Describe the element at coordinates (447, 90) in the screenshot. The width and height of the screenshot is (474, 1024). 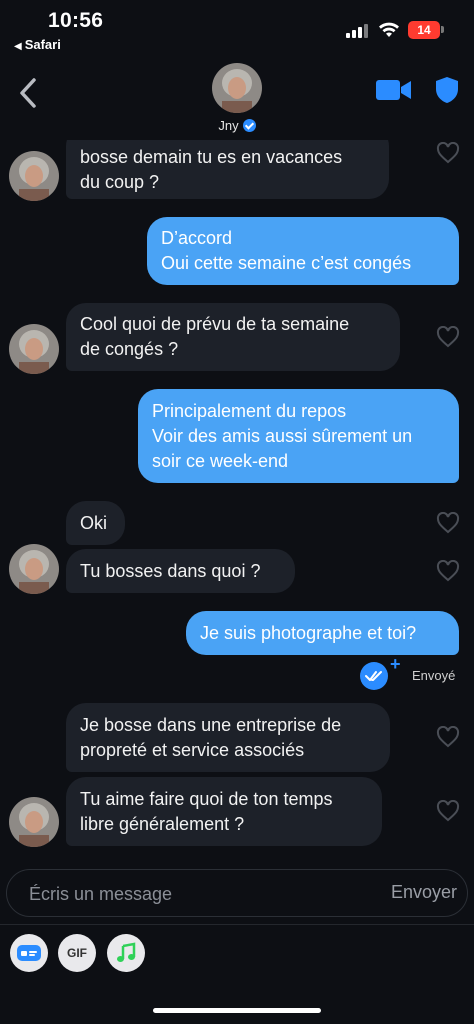
I see `shield-icon` at that location.